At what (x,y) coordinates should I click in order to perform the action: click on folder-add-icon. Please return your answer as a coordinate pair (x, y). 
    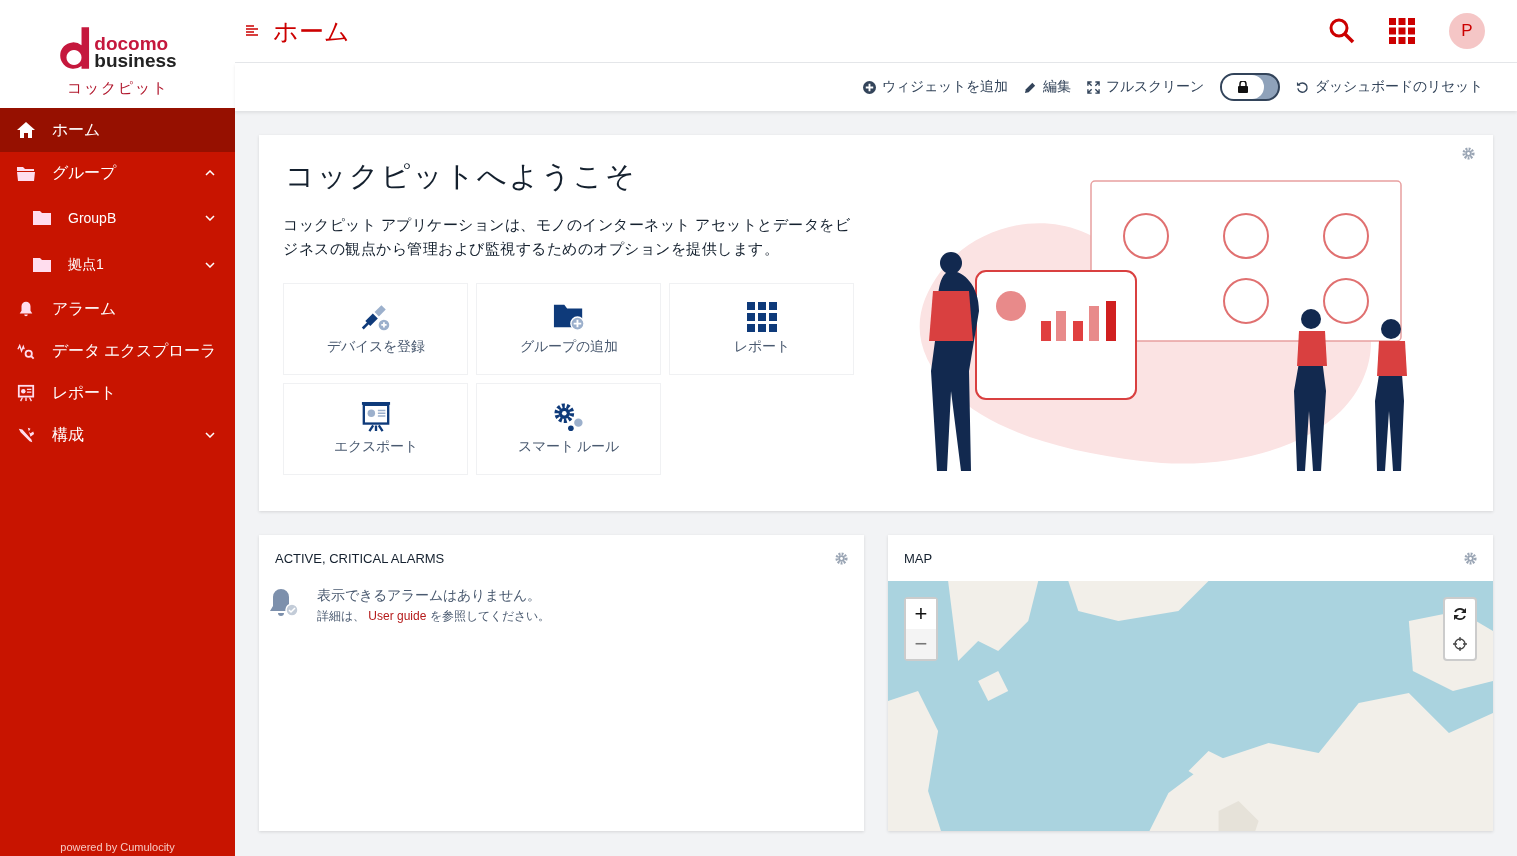
    Looking at the image, I should click on (568, 317).